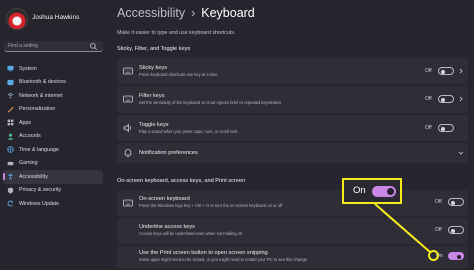 This screenshot has height=270, width=474. What do you see at coordinates (456, 230) in the screenshot?
I see `underline-access-keys-toggle` at bounding box center [456, 230].